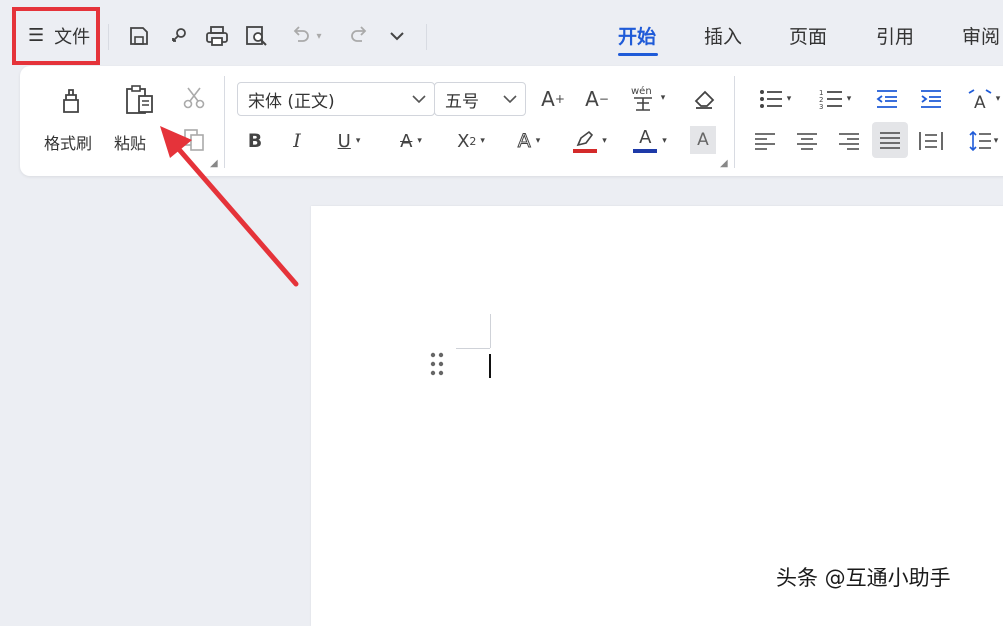 The image size is (1003, 626). I want to click on annotation-arrow, so click(229, 206).